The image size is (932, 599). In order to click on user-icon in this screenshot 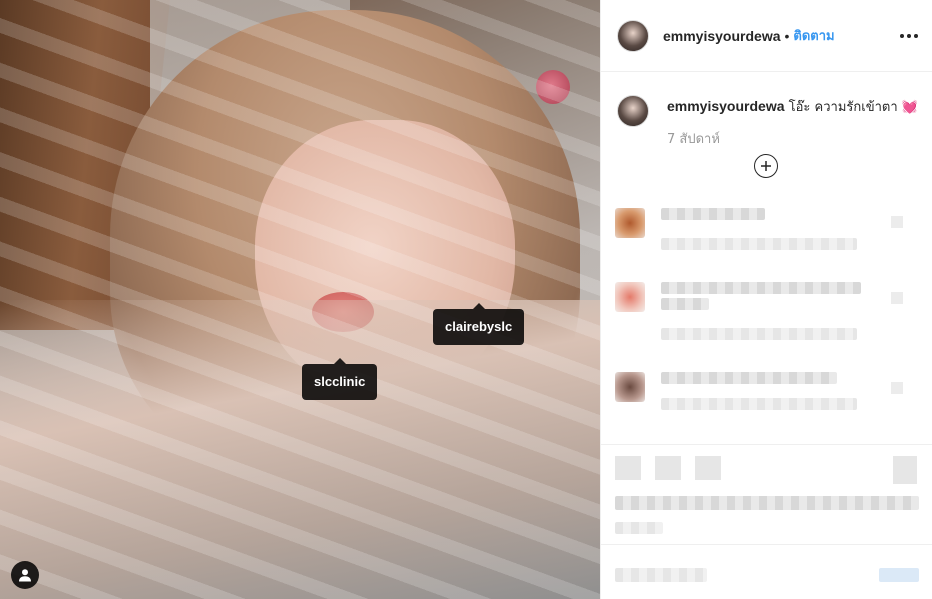, I will do `click(25, 575)`.